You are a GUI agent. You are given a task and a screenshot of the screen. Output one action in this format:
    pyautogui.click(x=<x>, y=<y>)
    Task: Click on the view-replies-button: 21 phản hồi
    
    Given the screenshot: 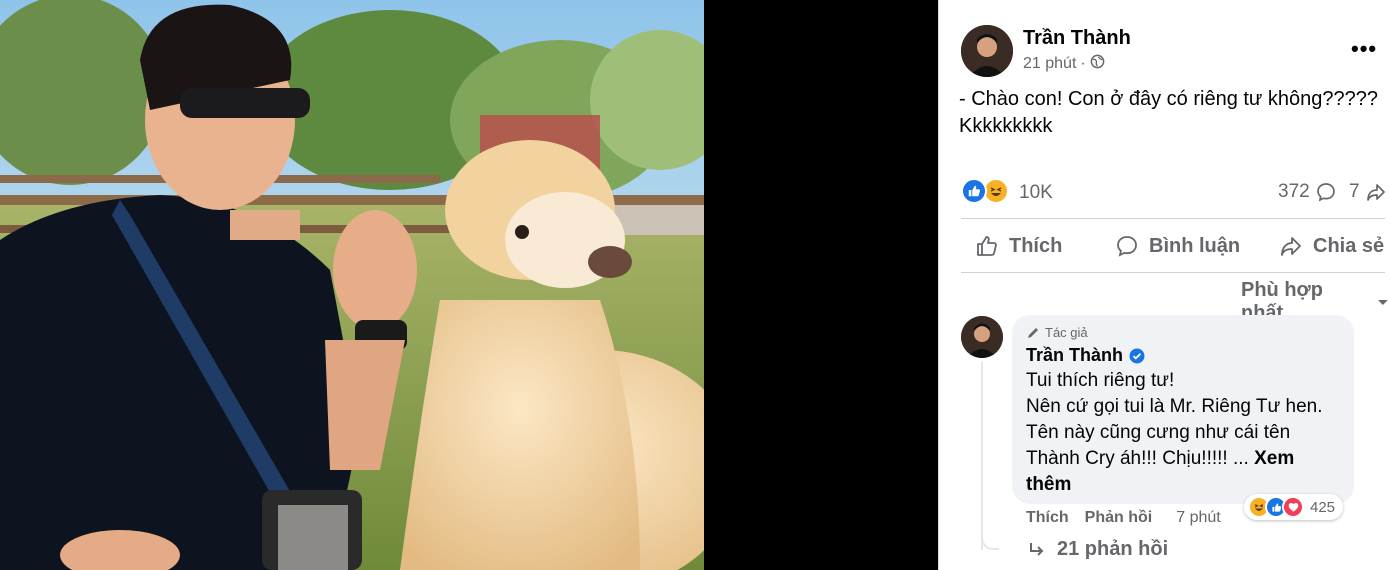 What is the action you would take?
    pyautogui.click(x=1097, y=549)
    